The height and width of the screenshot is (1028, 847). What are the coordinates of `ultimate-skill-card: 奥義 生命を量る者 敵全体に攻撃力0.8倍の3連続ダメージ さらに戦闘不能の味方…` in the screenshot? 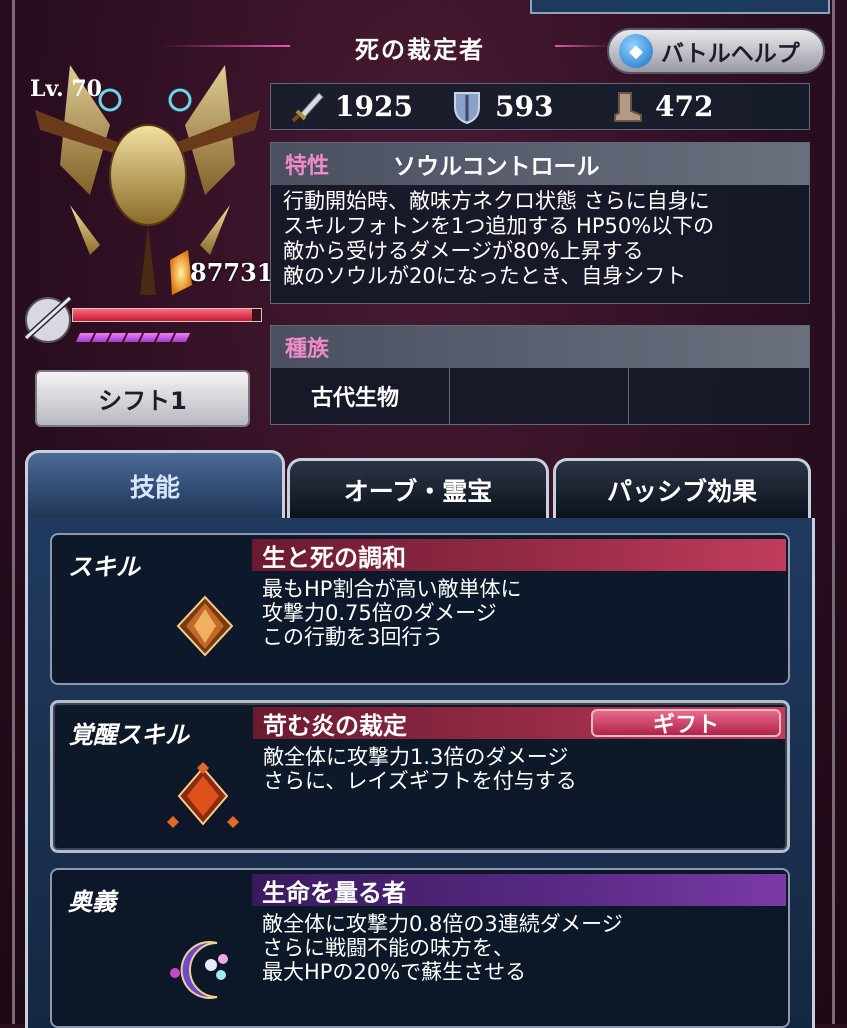 It's located at (420, 948).